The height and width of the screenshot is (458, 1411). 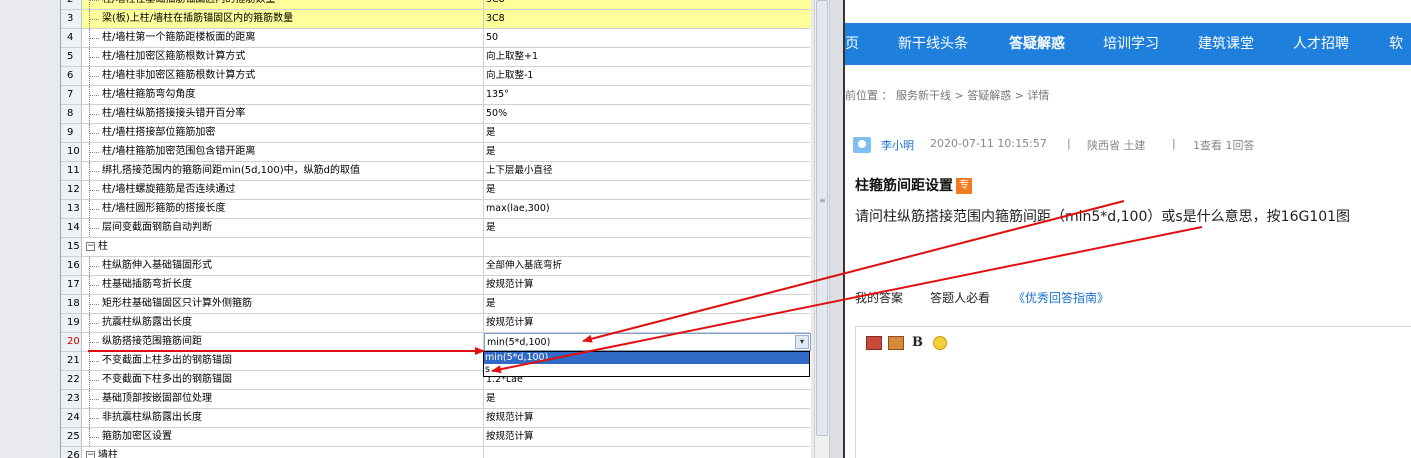 What do you see at coordinates (647, 171) in the screenshot?
I see `setting-value-cell: 上下层最小直径` at bounding box center [647, 171].